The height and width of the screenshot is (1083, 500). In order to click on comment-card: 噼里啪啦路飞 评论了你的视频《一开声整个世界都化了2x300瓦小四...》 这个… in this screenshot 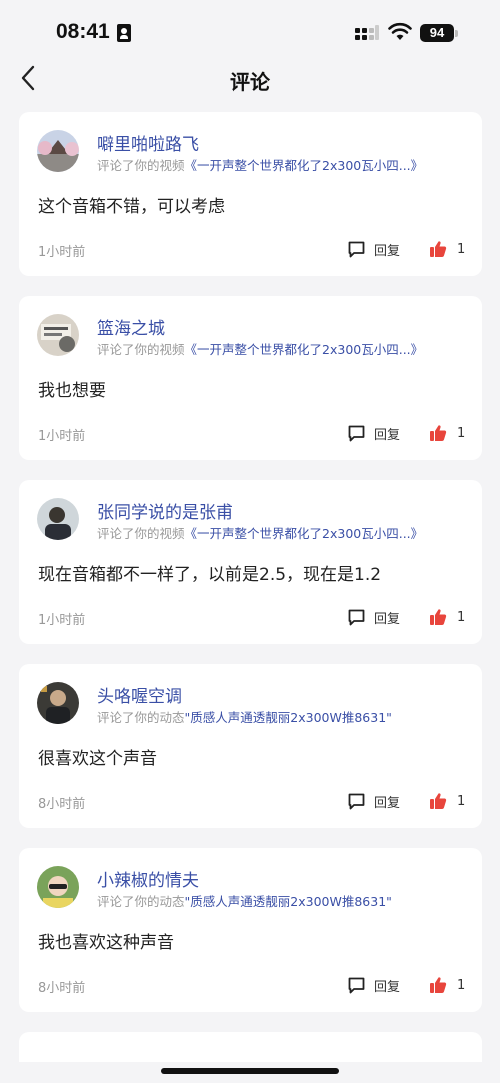, I will do `click(250, 194)`.